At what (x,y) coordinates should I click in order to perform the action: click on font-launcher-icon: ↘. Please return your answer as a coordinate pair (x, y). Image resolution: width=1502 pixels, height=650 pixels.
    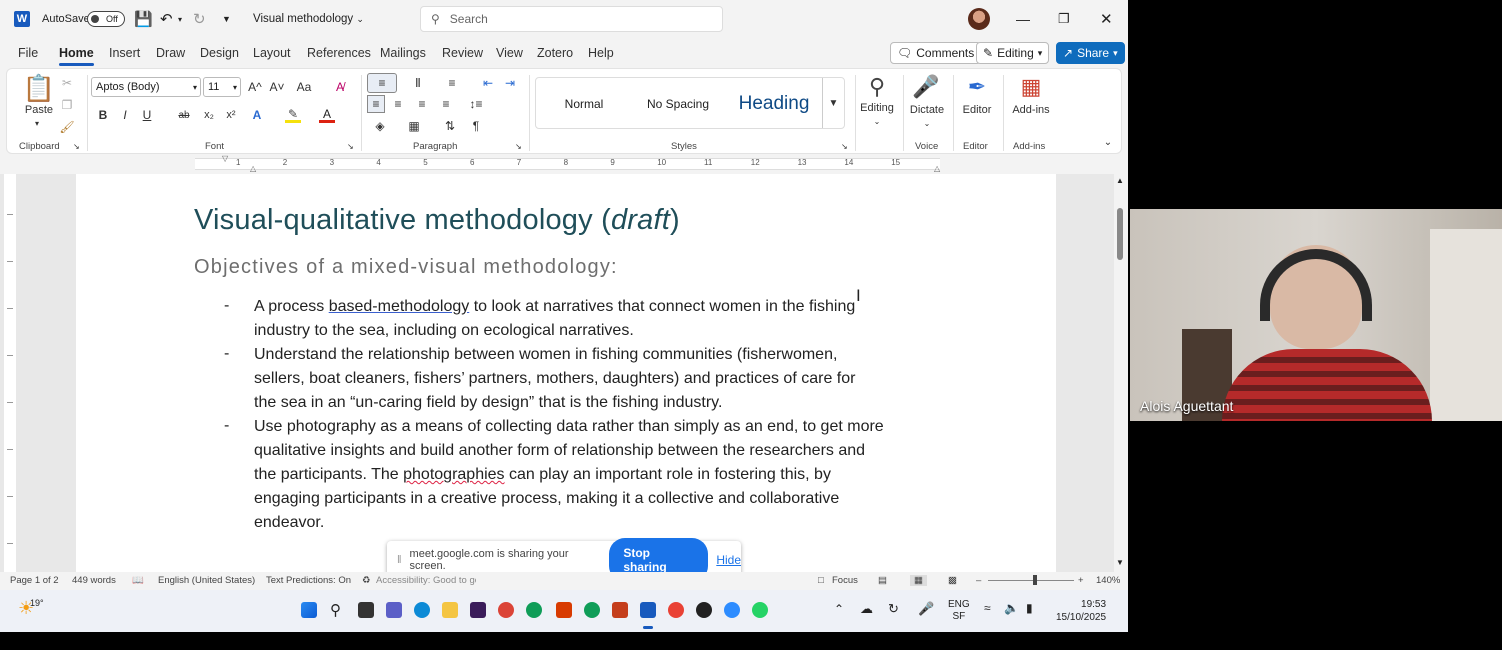
    Looking at the image, I should click on (350, 146).